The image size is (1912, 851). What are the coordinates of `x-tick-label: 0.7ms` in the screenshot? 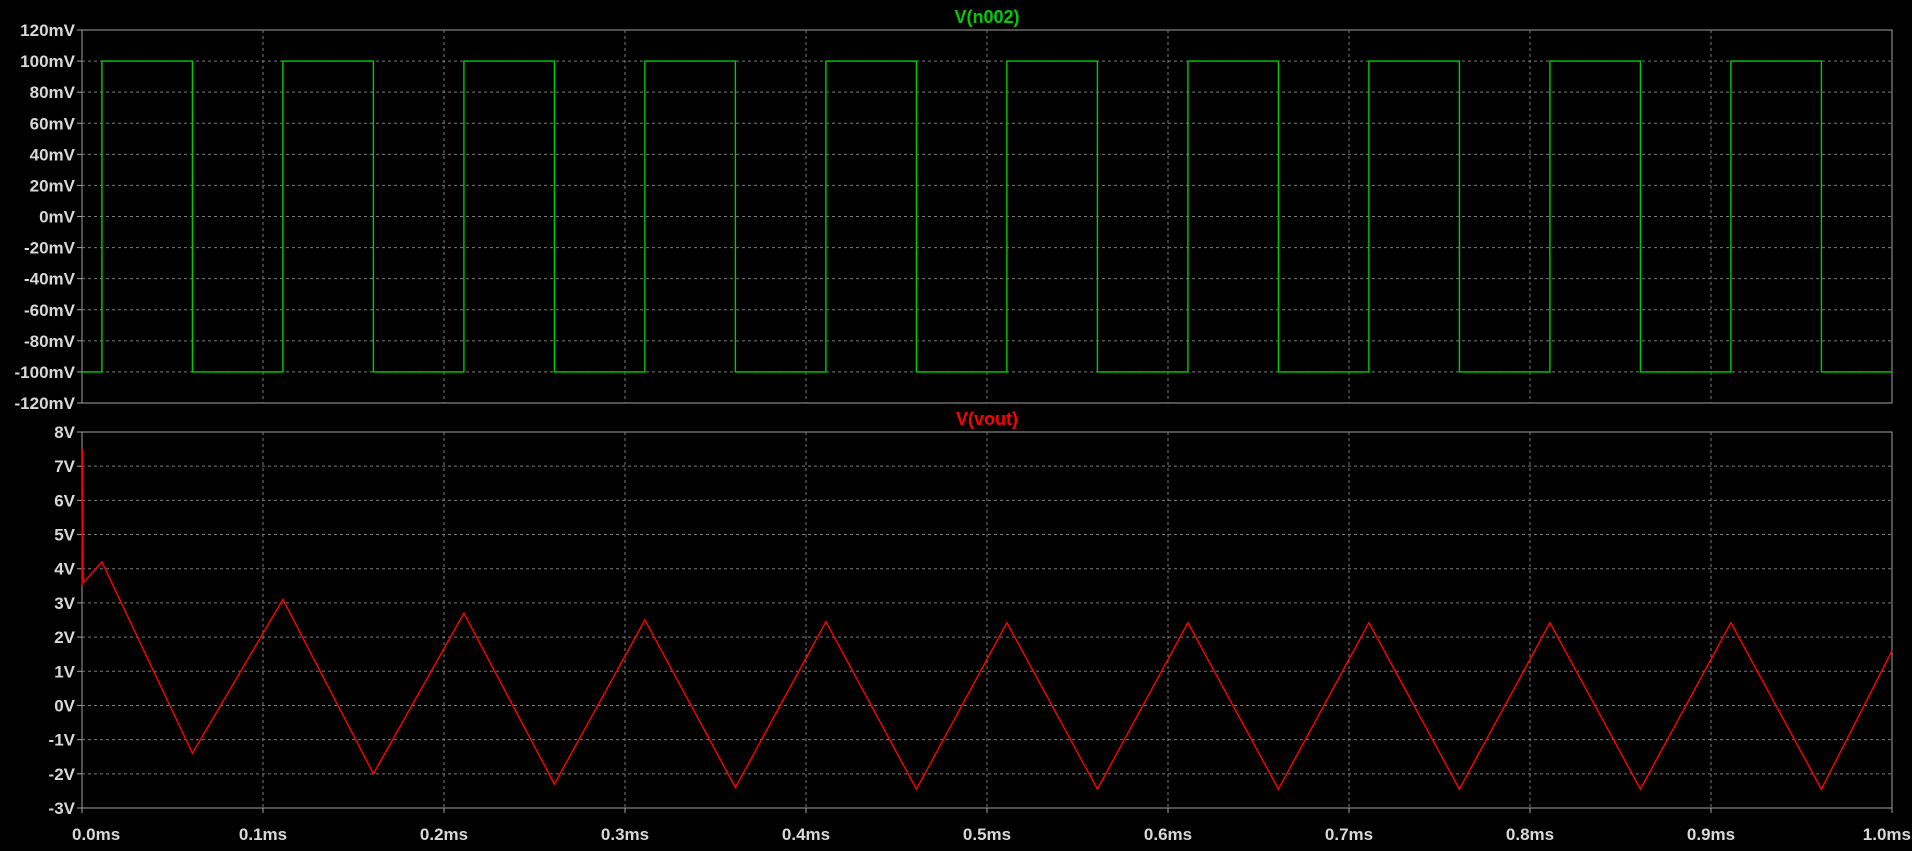 It's located at (1349, 834).